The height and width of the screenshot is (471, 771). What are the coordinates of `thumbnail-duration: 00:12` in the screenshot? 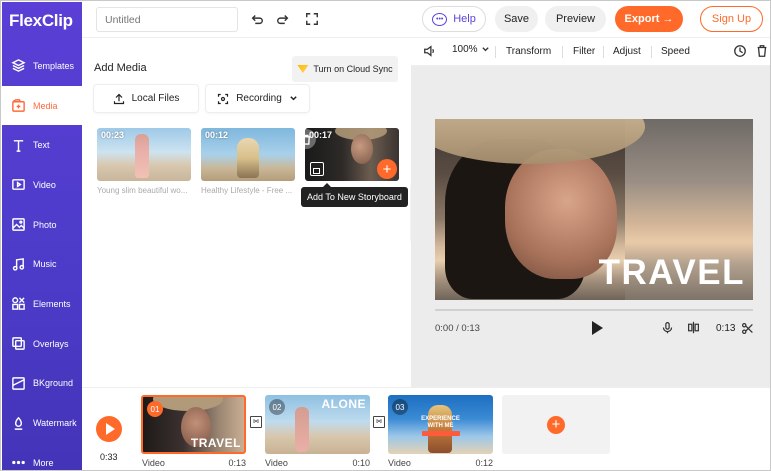 It's located at (217, 135).